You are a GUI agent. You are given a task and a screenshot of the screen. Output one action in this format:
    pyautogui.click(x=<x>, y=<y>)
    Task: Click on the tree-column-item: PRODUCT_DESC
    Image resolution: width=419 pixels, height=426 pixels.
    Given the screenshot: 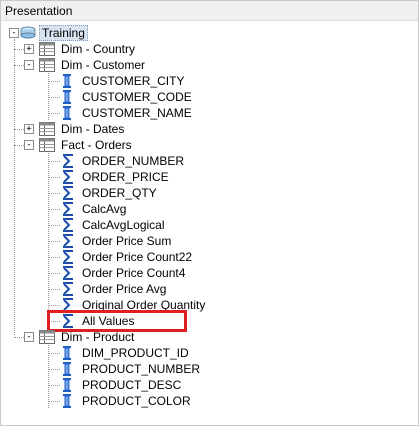 What is the action you would take?
    pyautogui.click(x=209, y=385)
    